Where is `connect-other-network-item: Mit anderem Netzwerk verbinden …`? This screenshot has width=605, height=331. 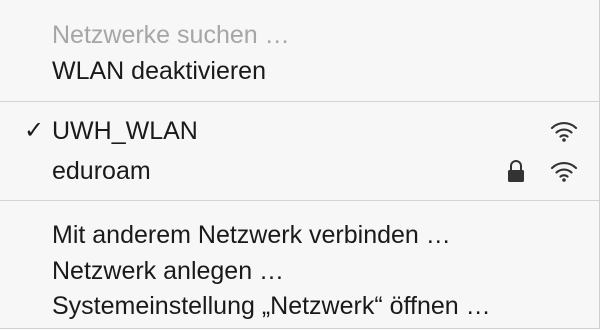 connect-other-network-item: Mit anderem Netzwerk verbinden … is located at coordinates (299, 235).